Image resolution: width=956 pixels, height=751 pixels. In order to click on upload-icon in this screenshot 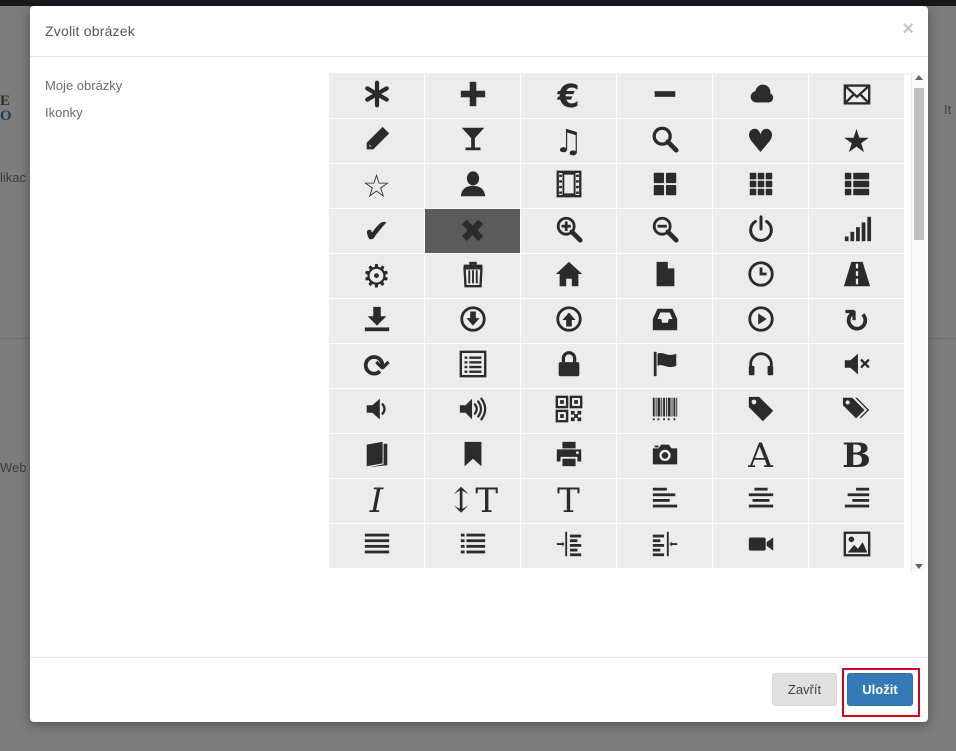, I will do `click(569, 321)`.